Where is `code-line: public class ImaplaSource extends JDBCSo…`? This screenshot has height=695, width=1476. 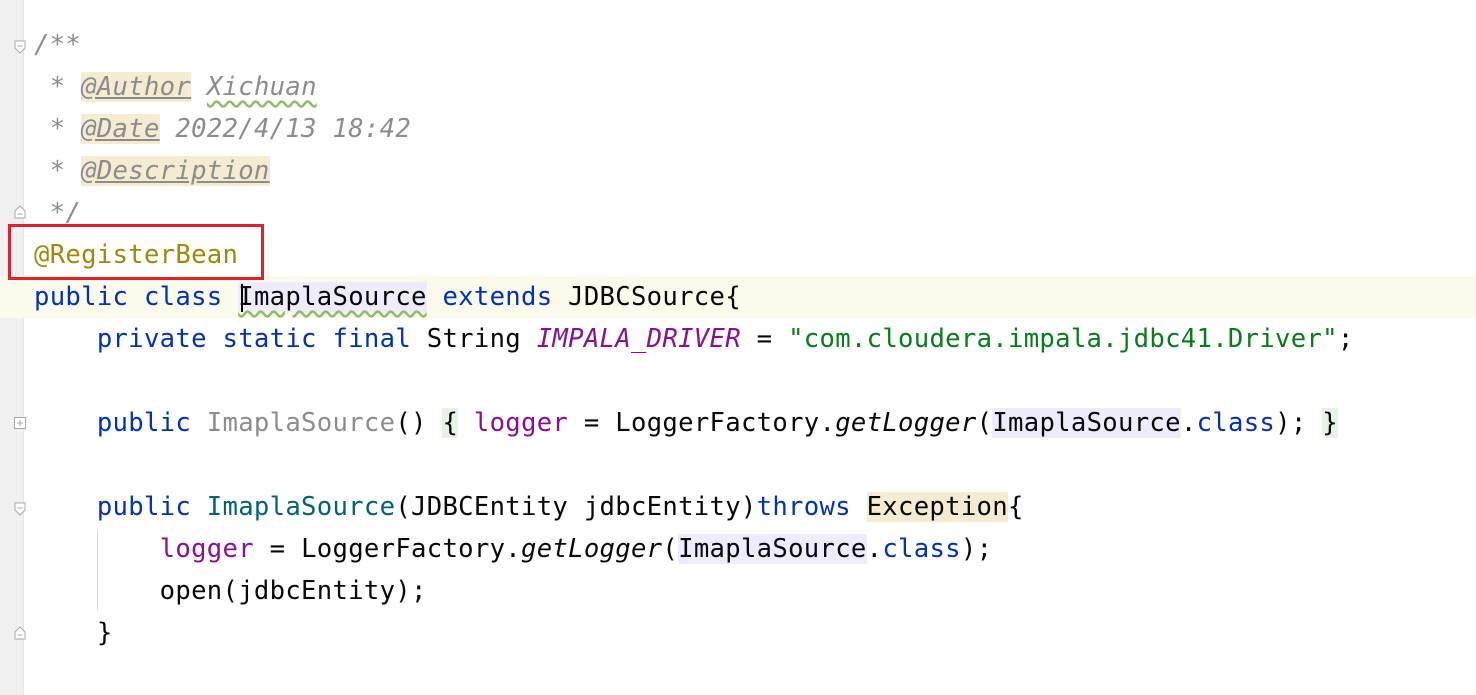
code-line: public class ImaplaSource extends JDBCSo… is located at coordinates (694, 297).